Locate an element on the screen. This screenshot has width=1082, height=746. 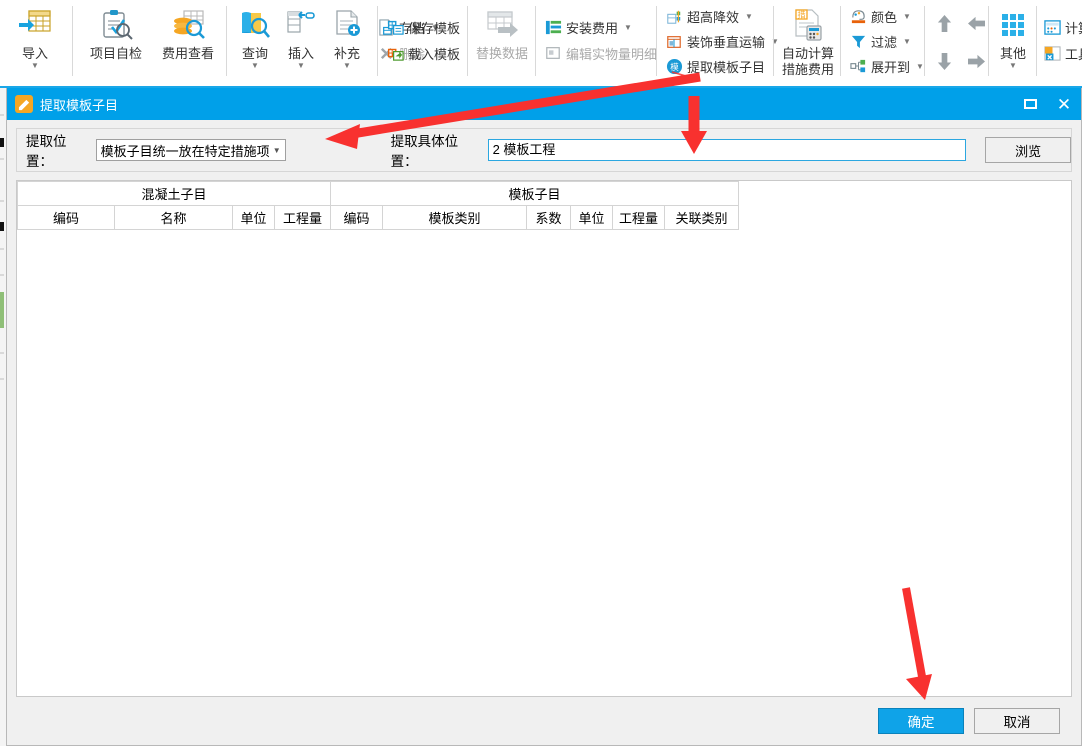
maximize-icon is located at coordinates (1030, 104).